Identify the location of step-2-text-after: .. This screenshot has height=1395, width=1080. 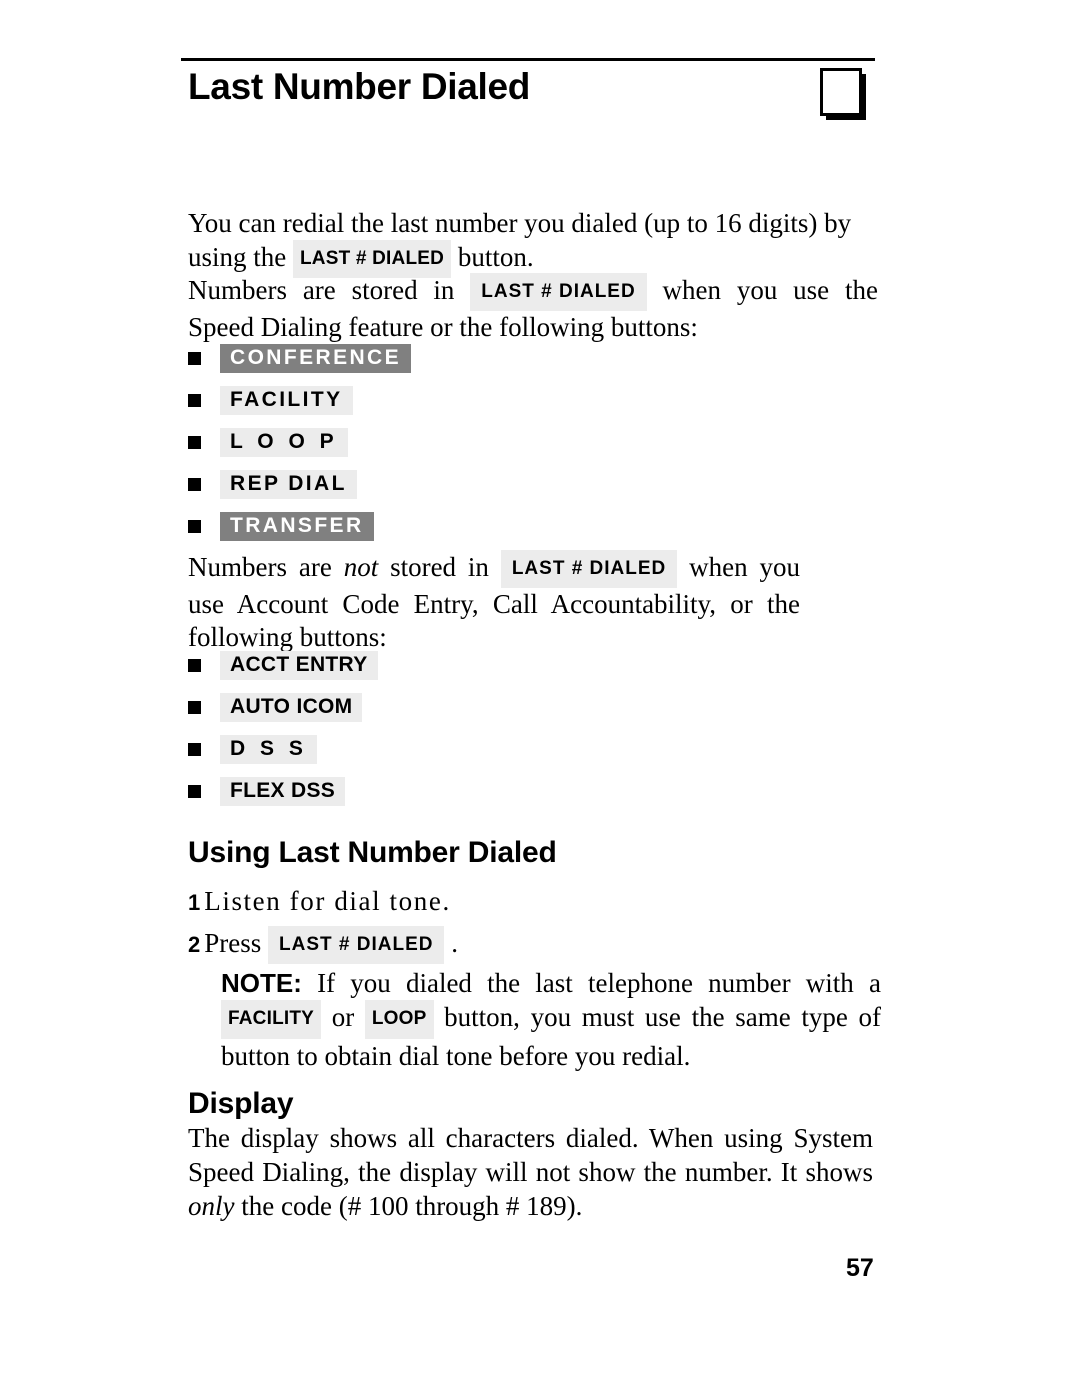
(451, 943).